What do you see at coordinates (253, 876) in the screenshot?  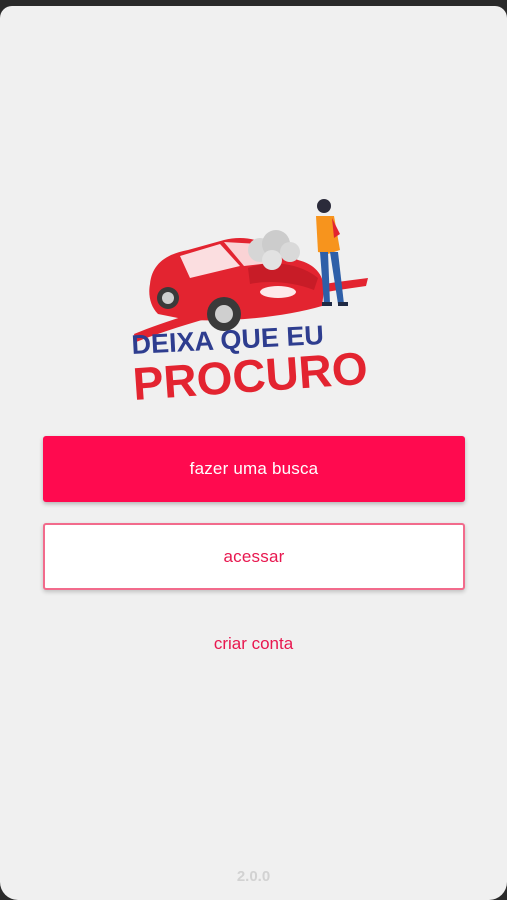 I see `app-version: 2.0.0` at bounding box center [253, 876].